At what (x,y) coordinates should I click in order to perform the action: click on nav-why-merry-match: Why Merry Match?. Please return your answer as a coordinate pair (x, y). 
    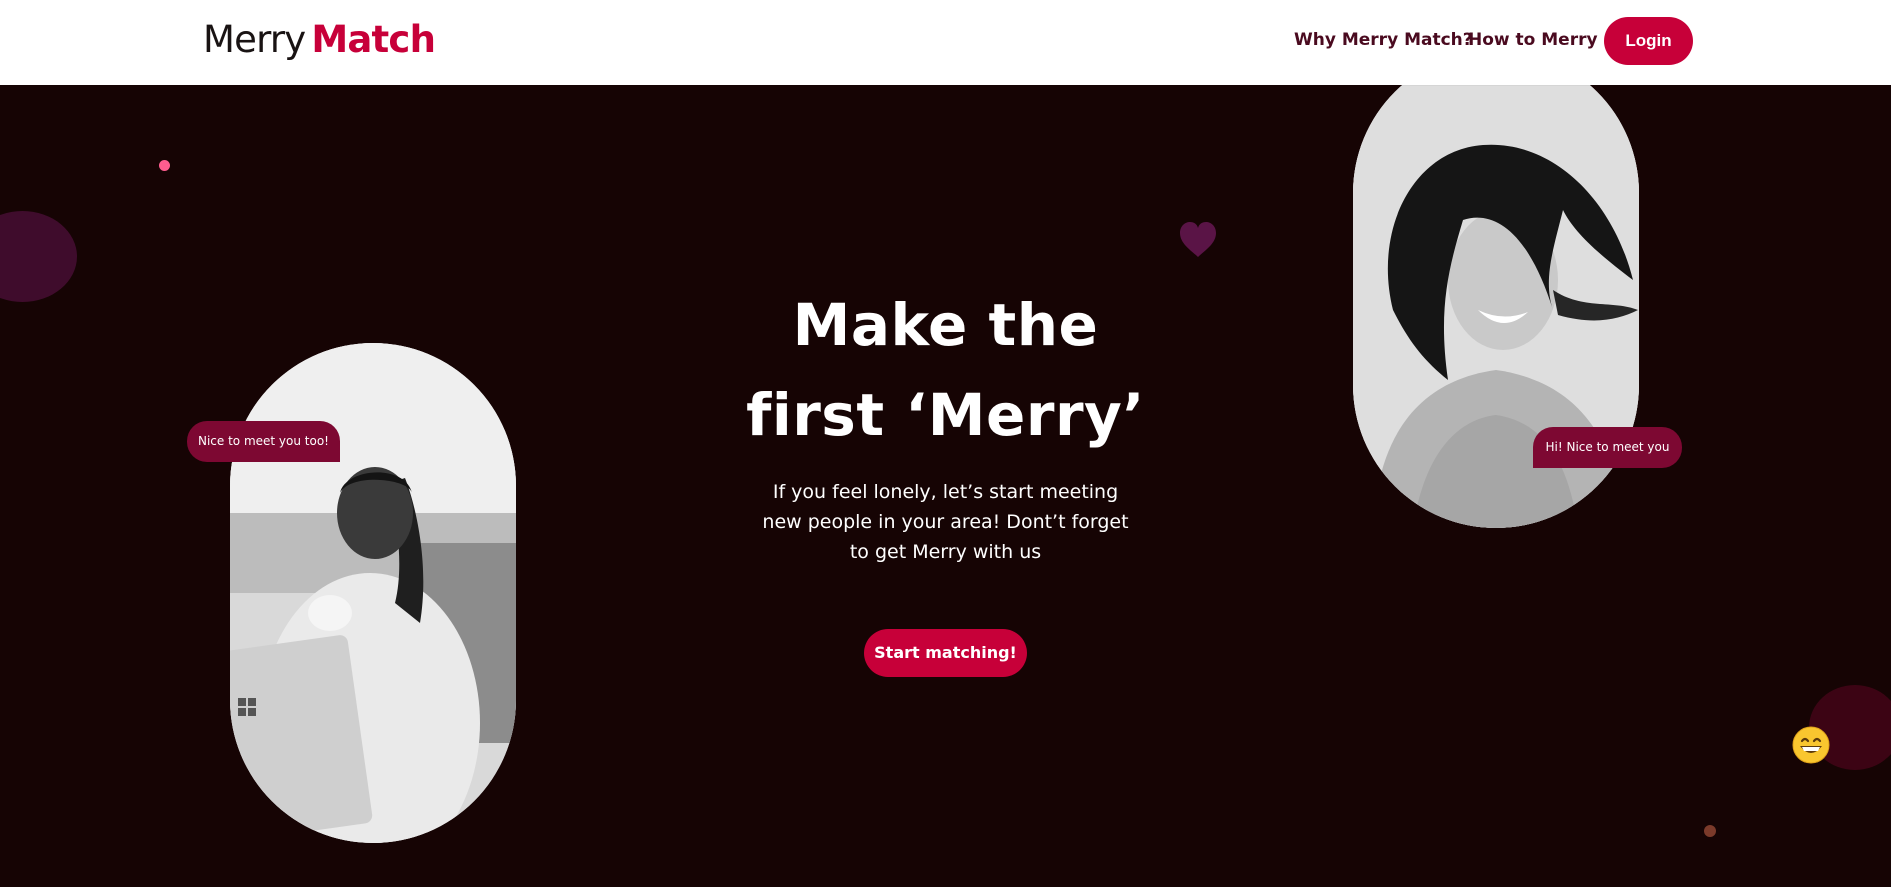
    Looking at the image, I should click on (1383, 40).